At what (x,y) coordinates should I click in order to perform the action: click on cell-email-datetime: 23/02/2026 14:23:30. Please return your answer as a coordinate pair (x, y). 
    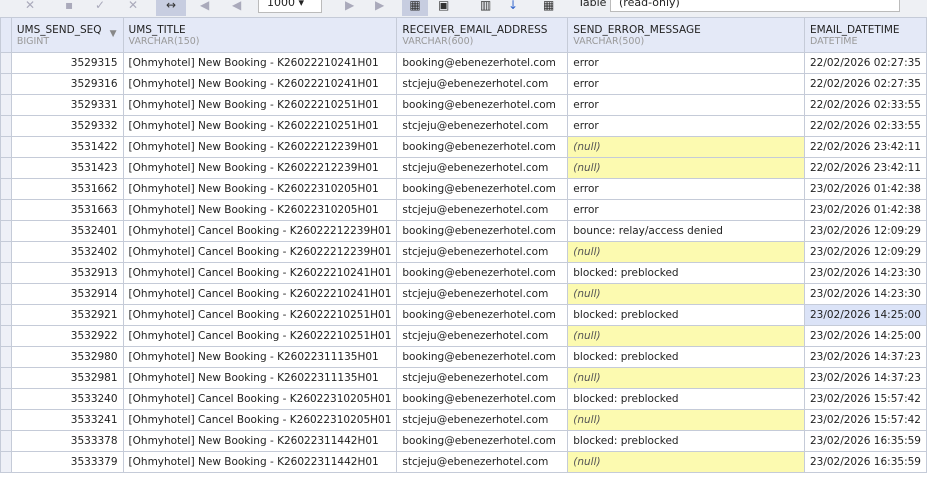
    Looking at the image, I should click on (865, 273).